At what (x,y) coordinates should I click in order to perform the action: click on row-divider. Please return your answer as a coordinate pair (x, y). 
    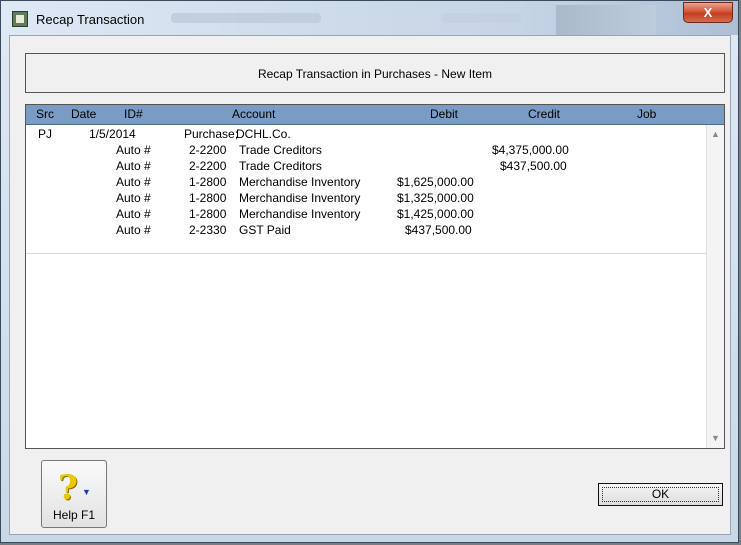
    Looking at the image, I should click on (366, 253).